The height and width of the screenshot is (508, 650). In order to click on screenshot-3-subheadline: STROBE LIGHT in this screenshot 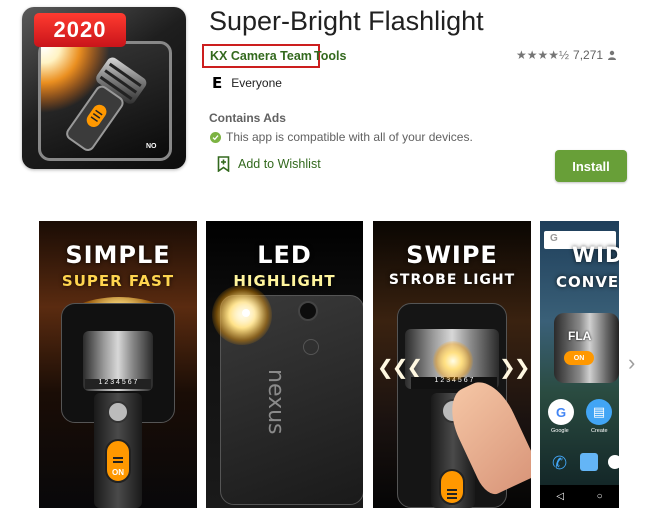, I will do `click(452, 280)`.